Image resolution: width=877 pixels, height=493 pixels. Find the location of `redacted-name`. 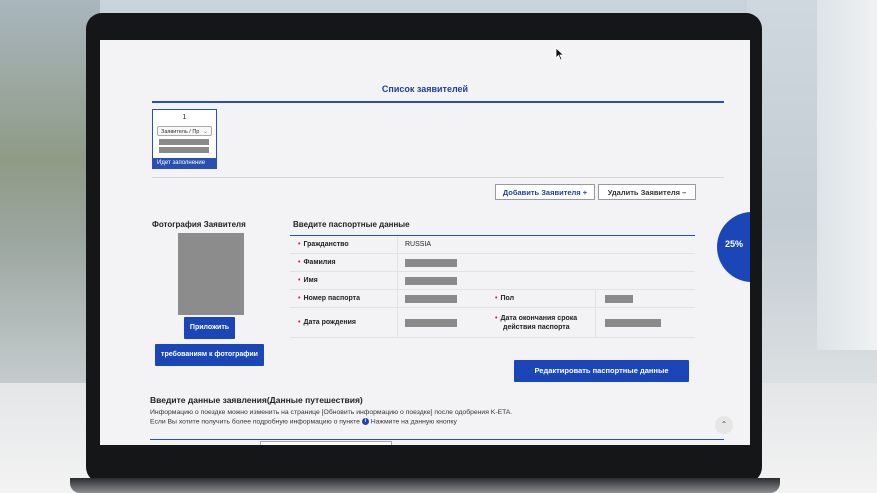

redacted-name is located at coordinates (184, 142).